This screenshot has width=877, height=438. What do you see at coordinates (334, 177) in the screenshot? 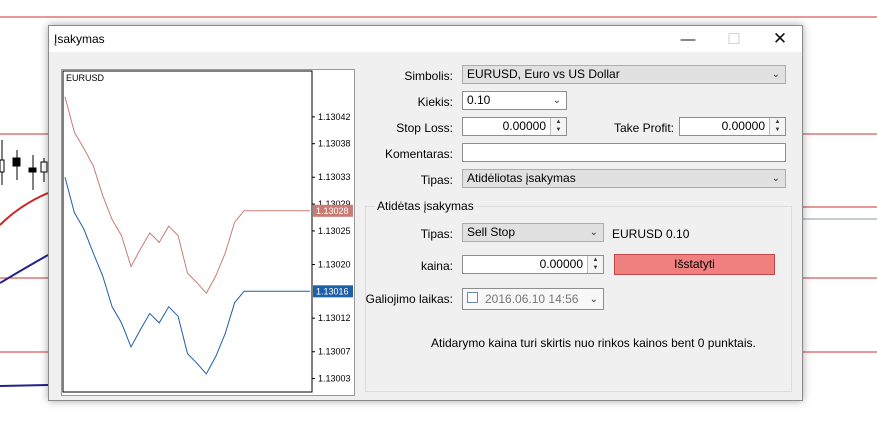
I see `y-tick-label: 1.13033` at bounding box center [334, 177].